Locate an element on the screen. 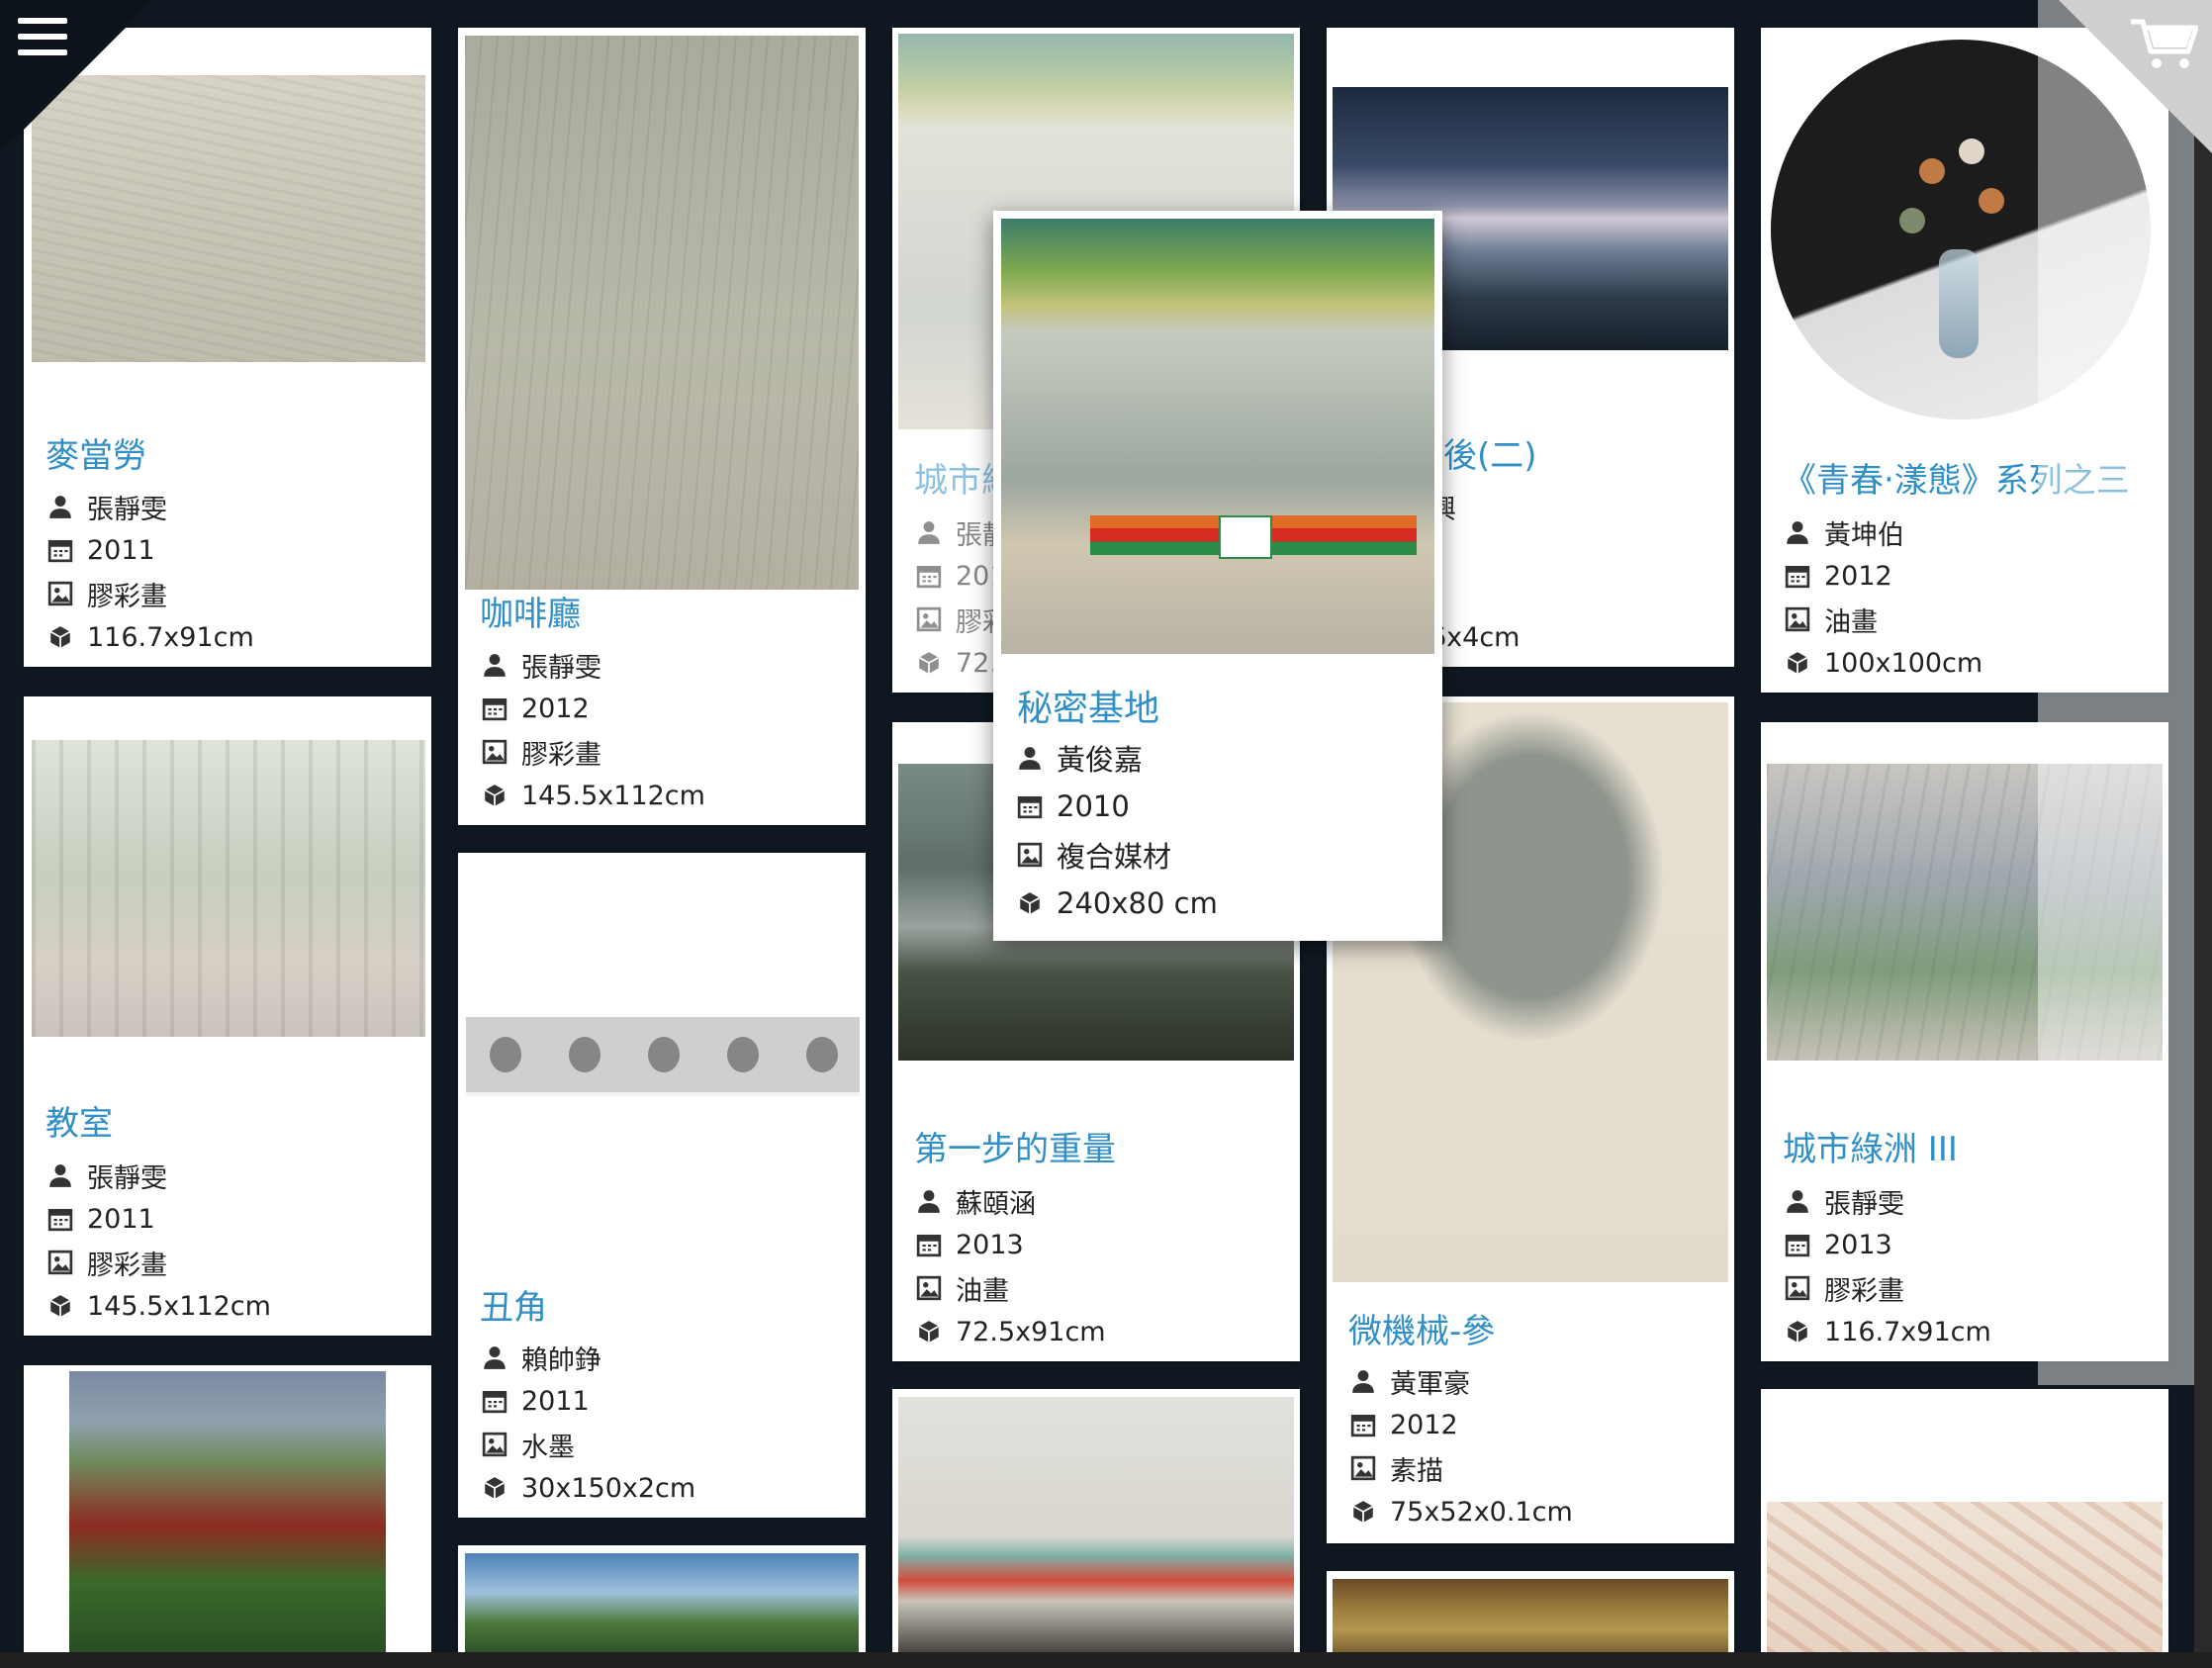 Image resolution: width=2212 pixels, height=1668 pixels. popup-artist: 黃俊嘉 is located at coordinates (1101, 759).